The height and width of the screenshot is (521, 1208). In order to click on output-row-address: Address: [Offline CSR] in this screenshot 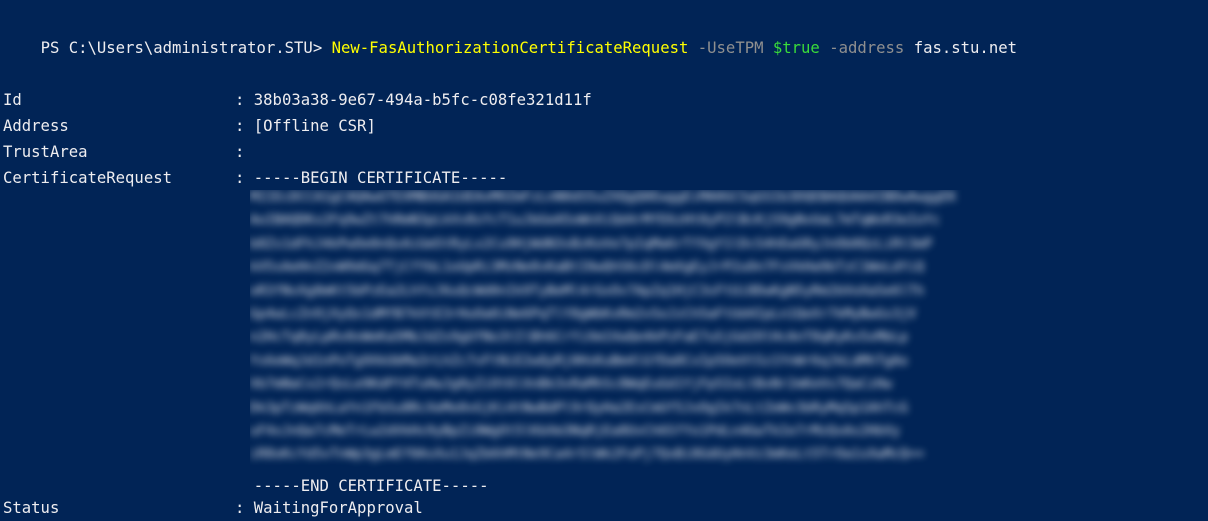, I will do `click(189, 126)`.